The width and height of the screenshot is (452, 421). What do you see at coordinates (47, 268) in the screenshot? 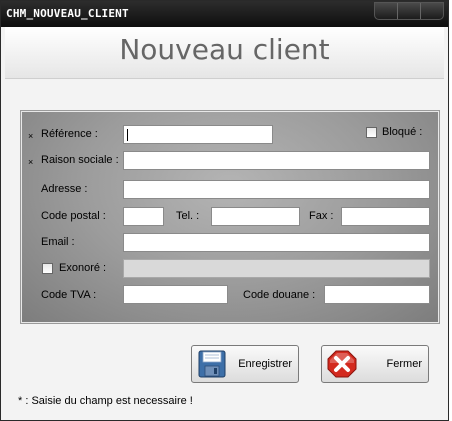
I see `exonore-checkbox` at bounding box center [47, 268].